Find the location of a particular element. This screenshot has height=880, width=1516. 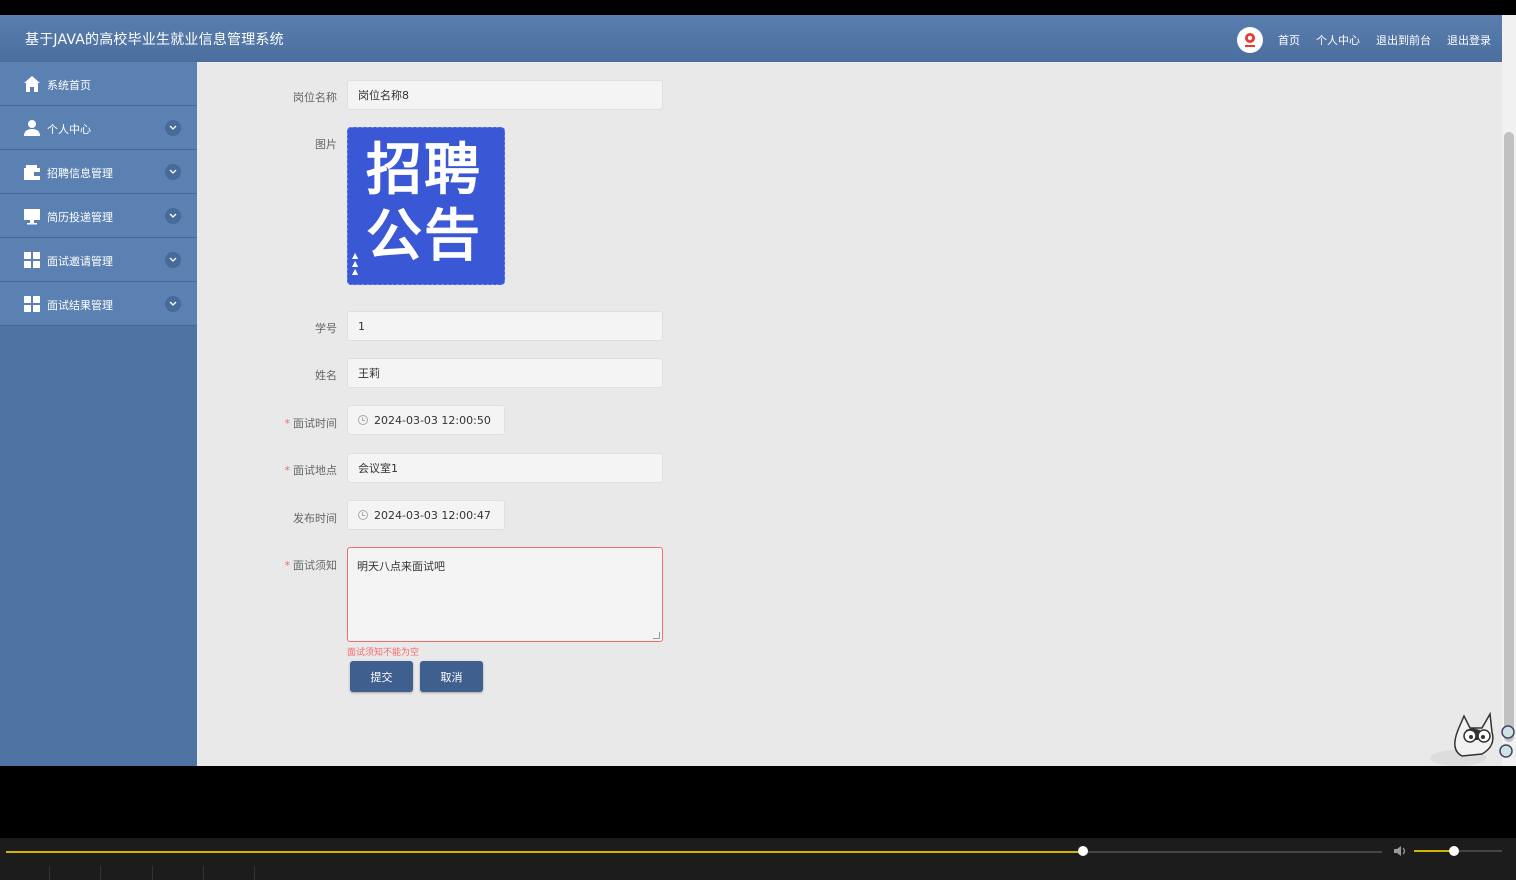

interview-place-input: 会议室1 is located at coordinates (505, 468).